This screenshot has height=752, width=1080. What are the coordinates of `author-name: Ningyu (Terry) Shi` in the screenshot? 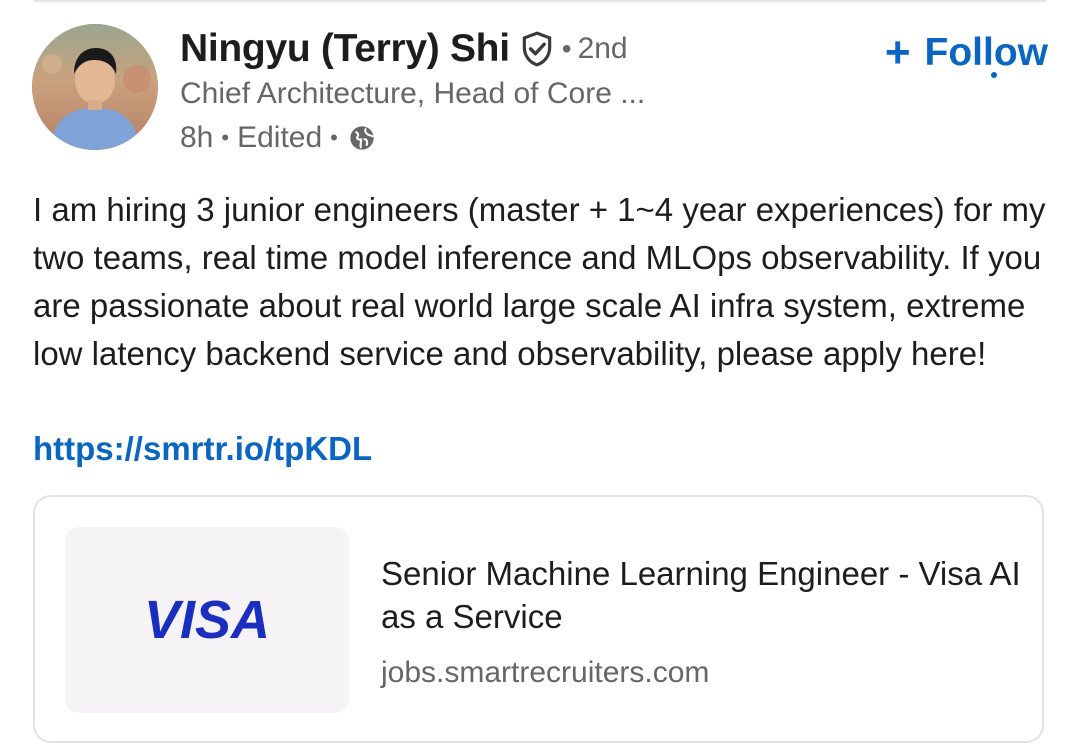 It's located at (345, 49).